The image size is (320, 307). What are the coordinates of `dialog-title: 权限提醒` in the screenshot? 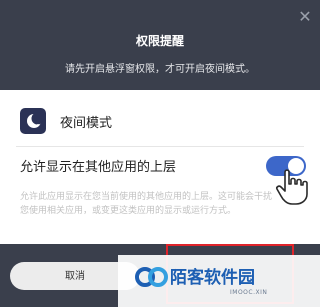 It's located at (159, 41).